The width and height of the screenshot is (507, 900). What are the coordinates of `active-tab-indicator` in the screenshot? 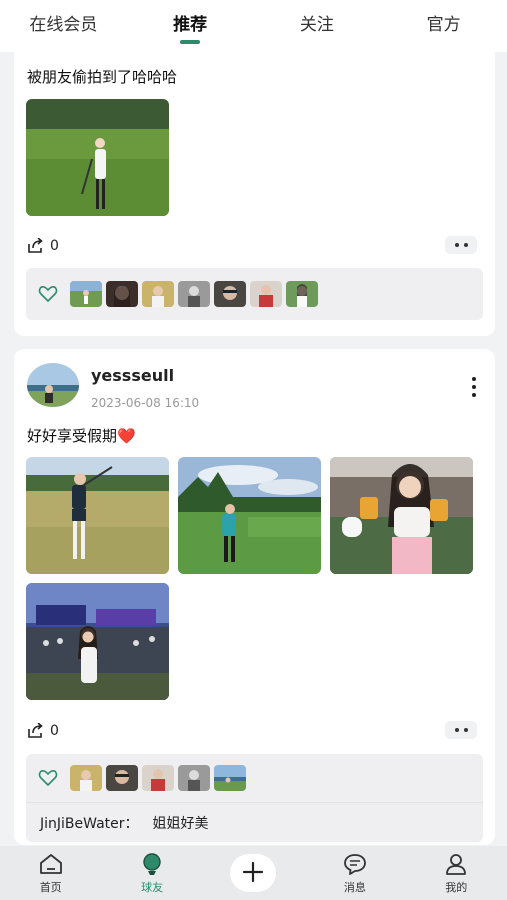 It's located at (190, 41).